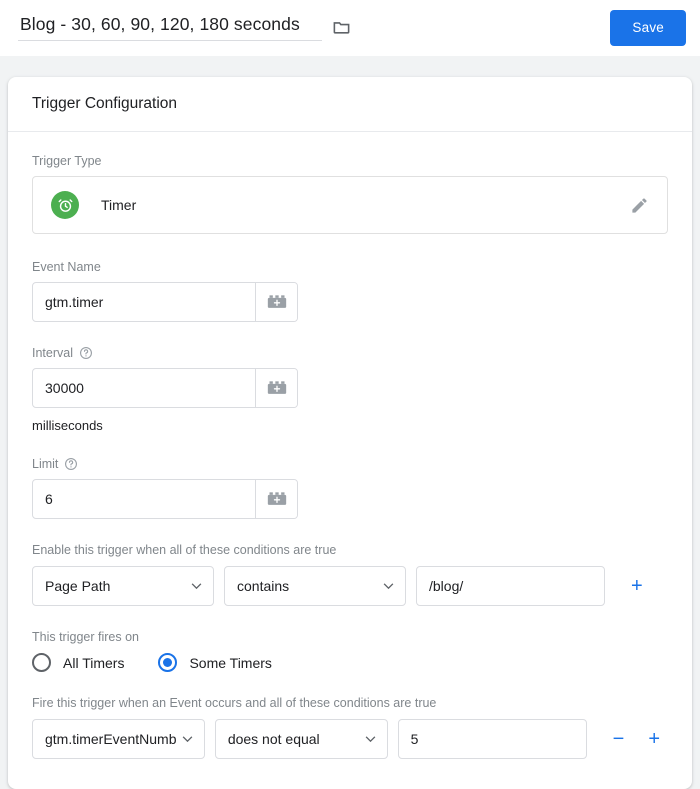 The image size is (700, 789). What do you see at coordinates (119, 205) in the screenshot?
I see `trigger-type-name: Timer` at bounding box center [119, 205].